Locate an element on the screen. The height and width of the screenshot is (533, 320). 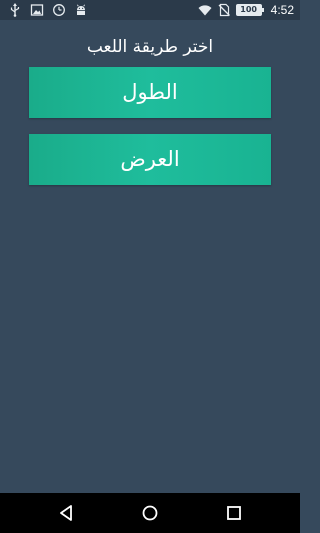
status-time: 4:52 is located at coordinates (282, 10).